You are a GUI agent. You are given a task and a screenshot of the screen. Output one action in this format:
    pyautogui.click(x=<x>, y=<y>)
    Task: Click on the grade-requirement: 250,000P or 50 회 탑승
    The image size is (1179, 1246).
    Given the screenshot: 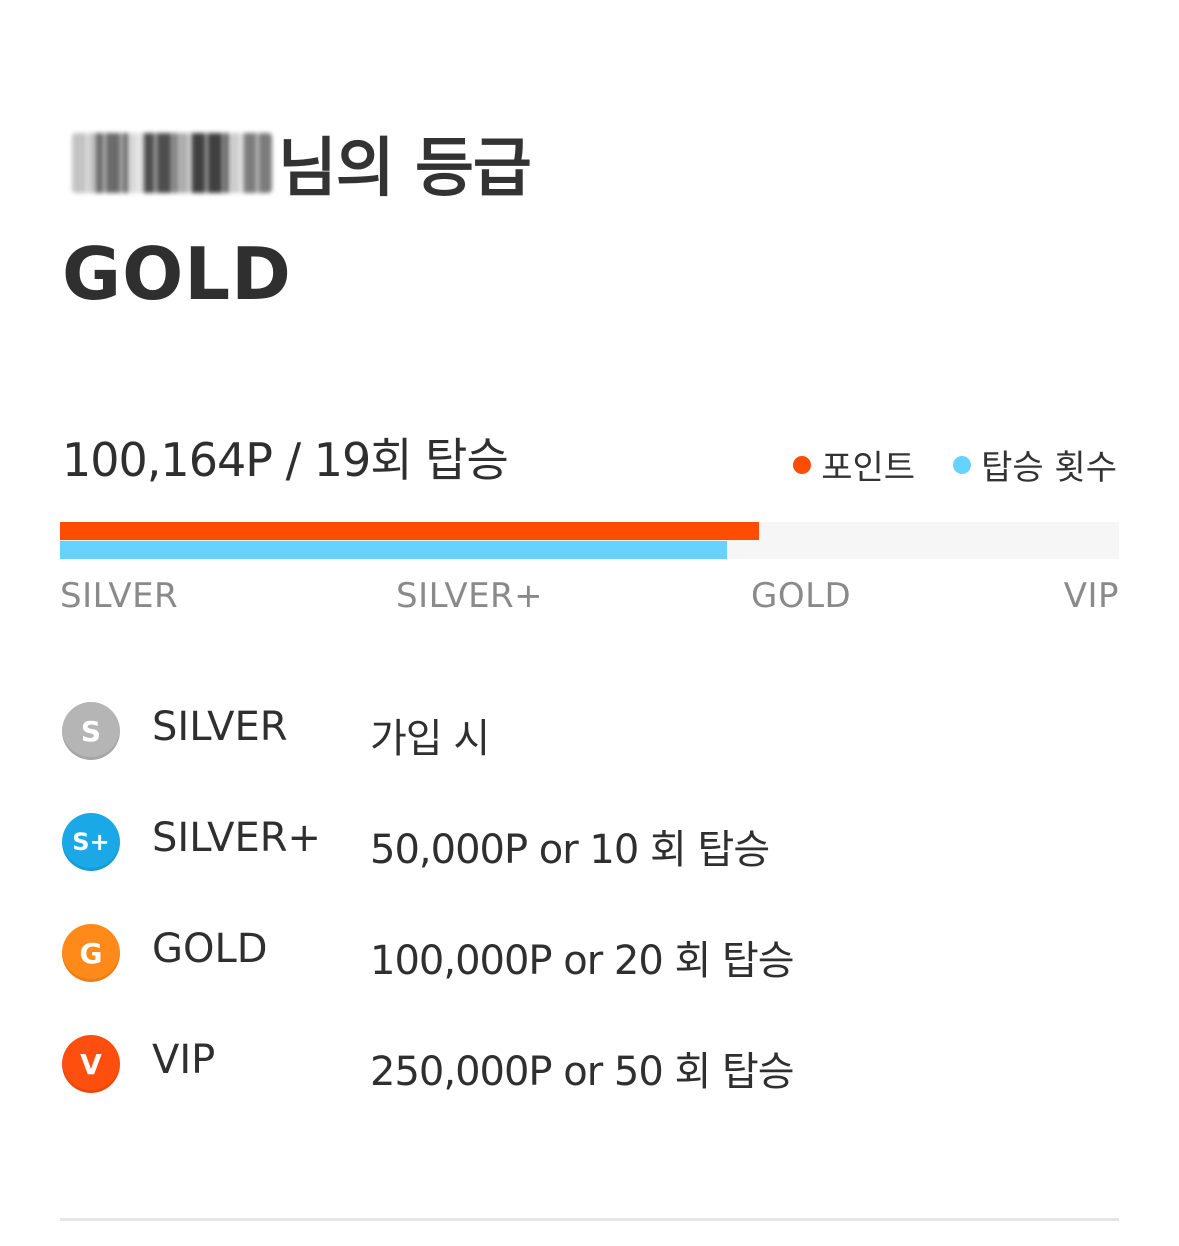 What is the action you would take?
    pyautogui.click(x=582, y=1072)
    